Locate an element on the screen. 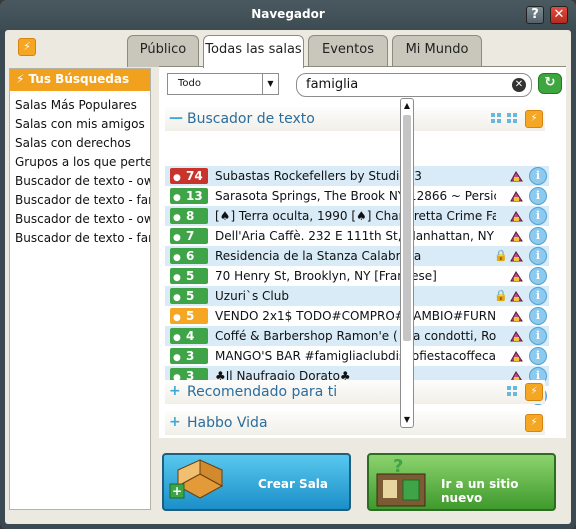 This screenshot has height=529, width=576. list-view-icon is located at coordinates (512, 118).